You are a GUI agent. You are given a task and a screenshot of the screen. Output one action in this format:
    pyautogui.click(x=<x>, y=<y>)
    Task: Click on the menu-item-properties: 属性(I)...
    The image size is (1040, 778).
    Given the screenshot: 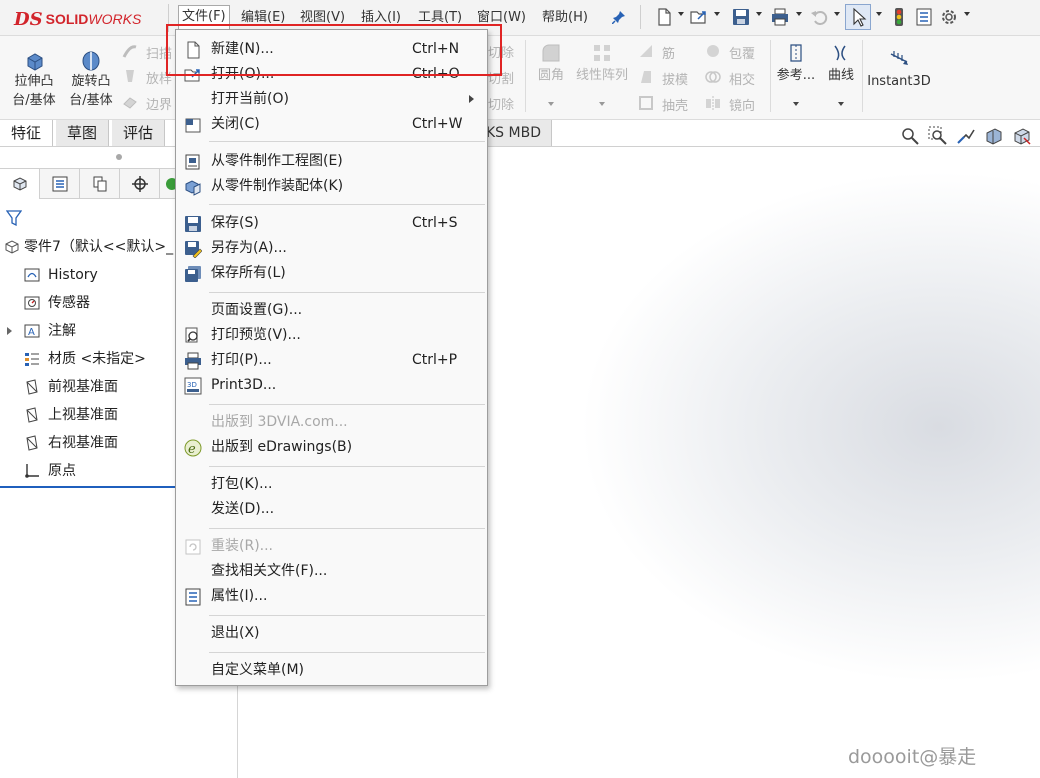 What is the action you would take?
    pyautogui.click(x=331, y=596)
    